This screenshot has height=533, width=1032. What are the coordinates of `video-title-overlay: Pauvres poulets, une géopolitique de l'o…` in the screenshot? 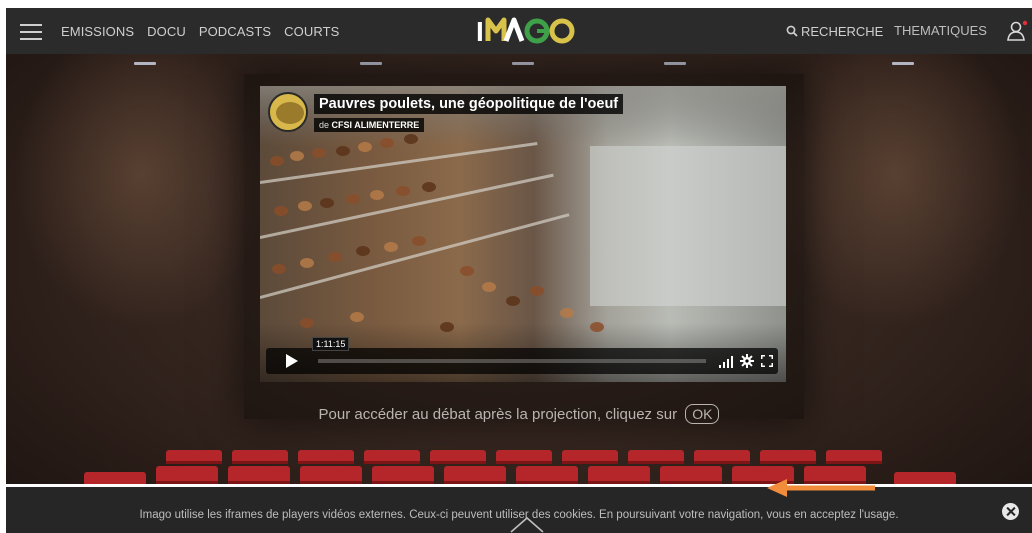 It's located at (446, 113).